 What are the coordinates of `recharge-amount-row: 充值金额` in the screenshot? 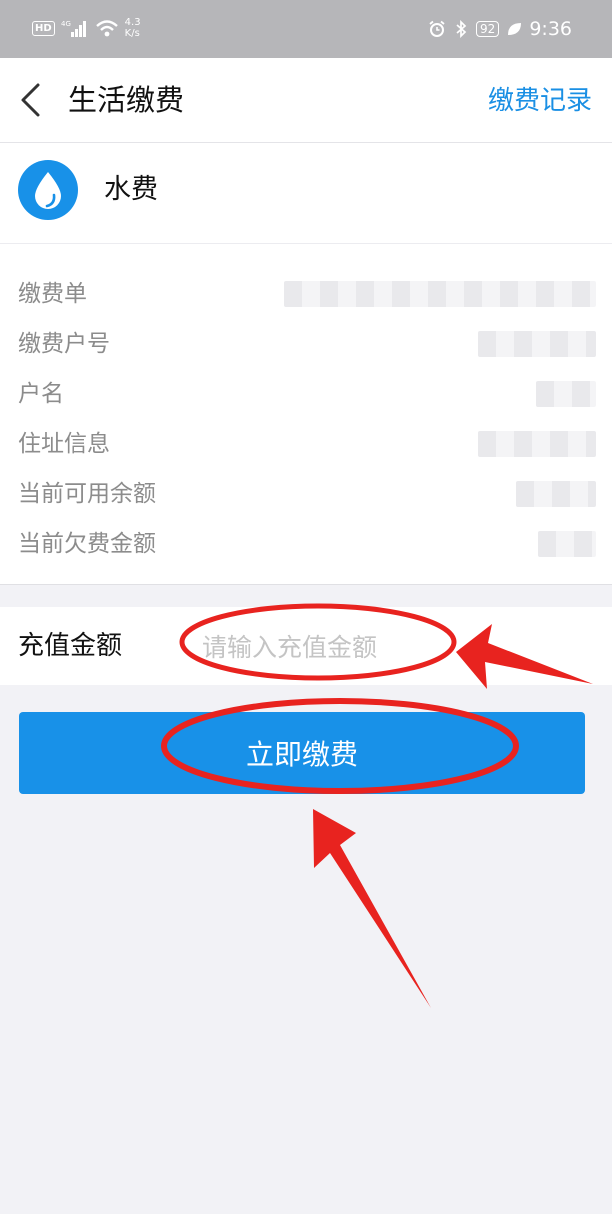 It's located at (306, 646).